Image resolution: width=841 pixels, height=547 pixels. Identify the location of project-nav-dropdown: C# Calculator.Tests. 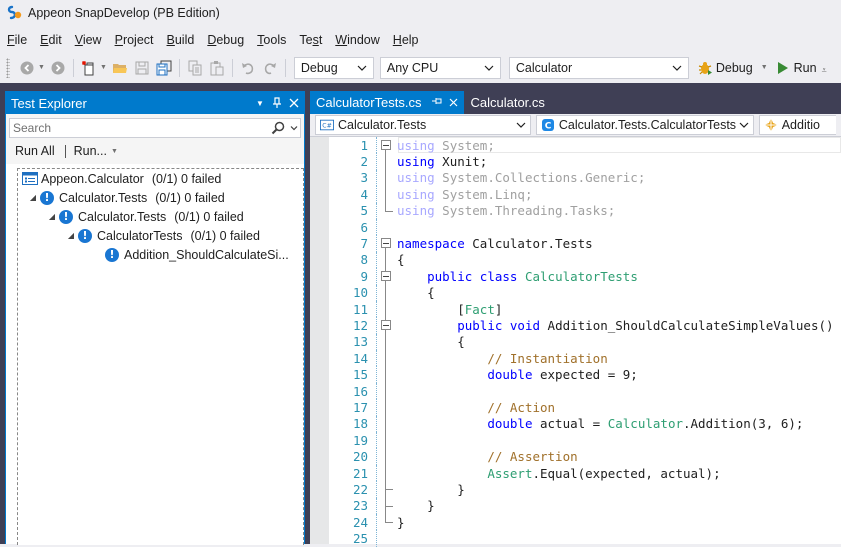
(423, 125).